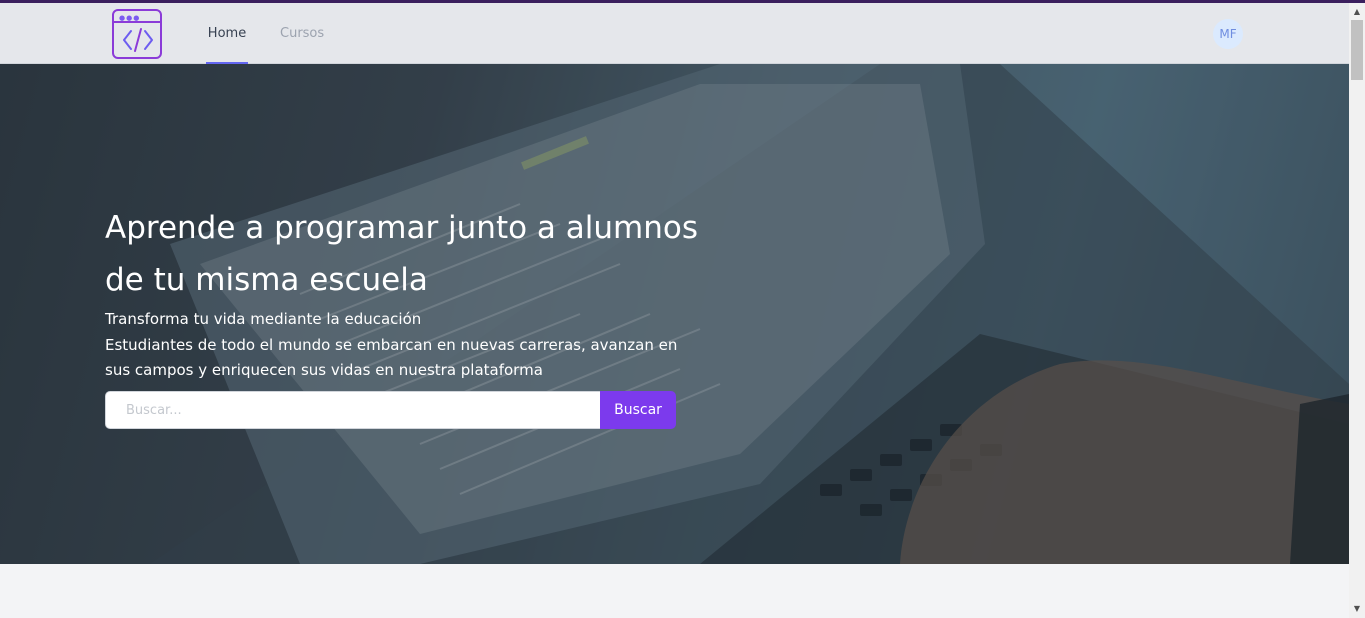  I want to click on page-scrollbar: ▲ ▼, so click(1357, 310).